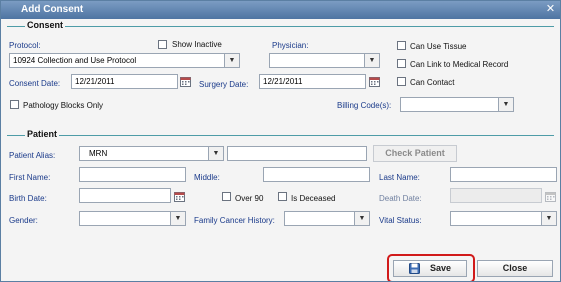  I want to click on last-name-label: Last Name:, so click(399, 177).